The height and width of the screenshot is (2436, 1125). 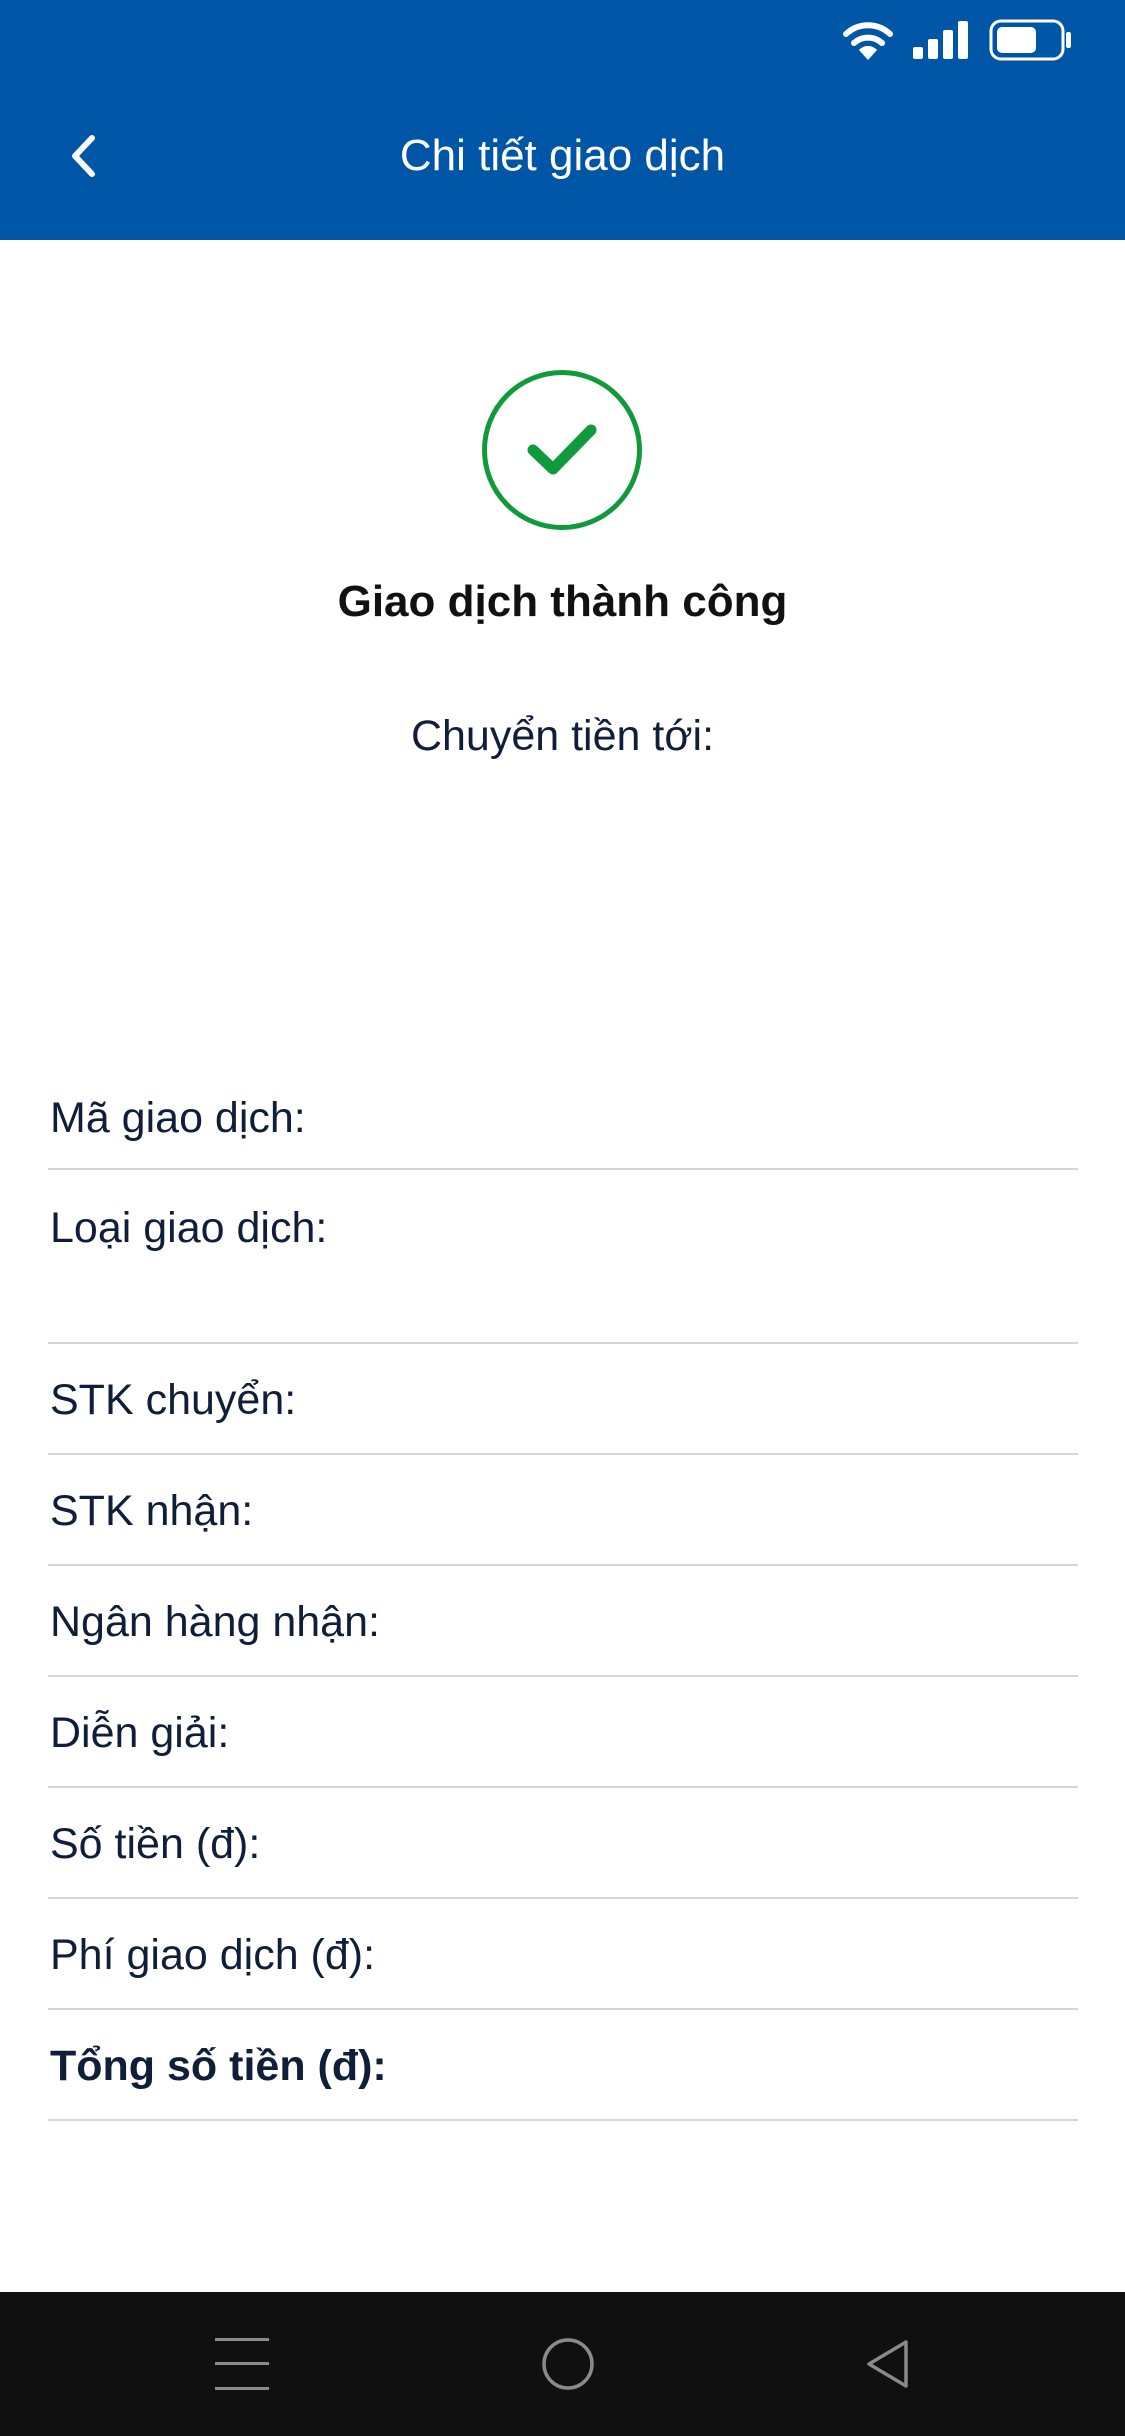 I want to click on detail-row-transaction-id: Mã giao dịch:, so click(x=563, y=1115).